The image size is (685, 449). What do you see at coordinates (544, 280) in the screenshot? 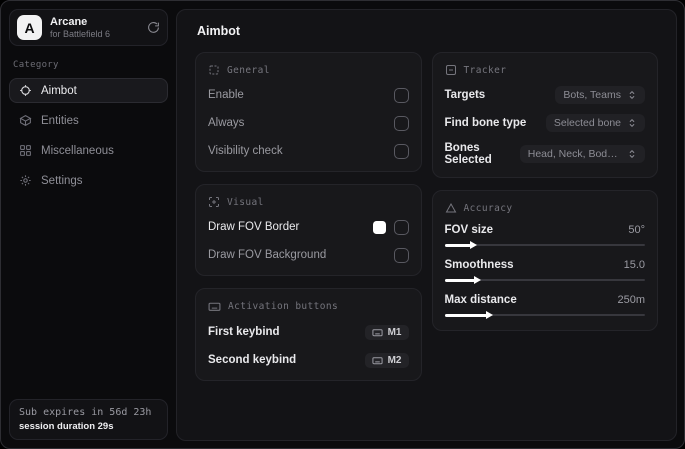
I see `smoothness-slider` at bounding box center [544, 280].